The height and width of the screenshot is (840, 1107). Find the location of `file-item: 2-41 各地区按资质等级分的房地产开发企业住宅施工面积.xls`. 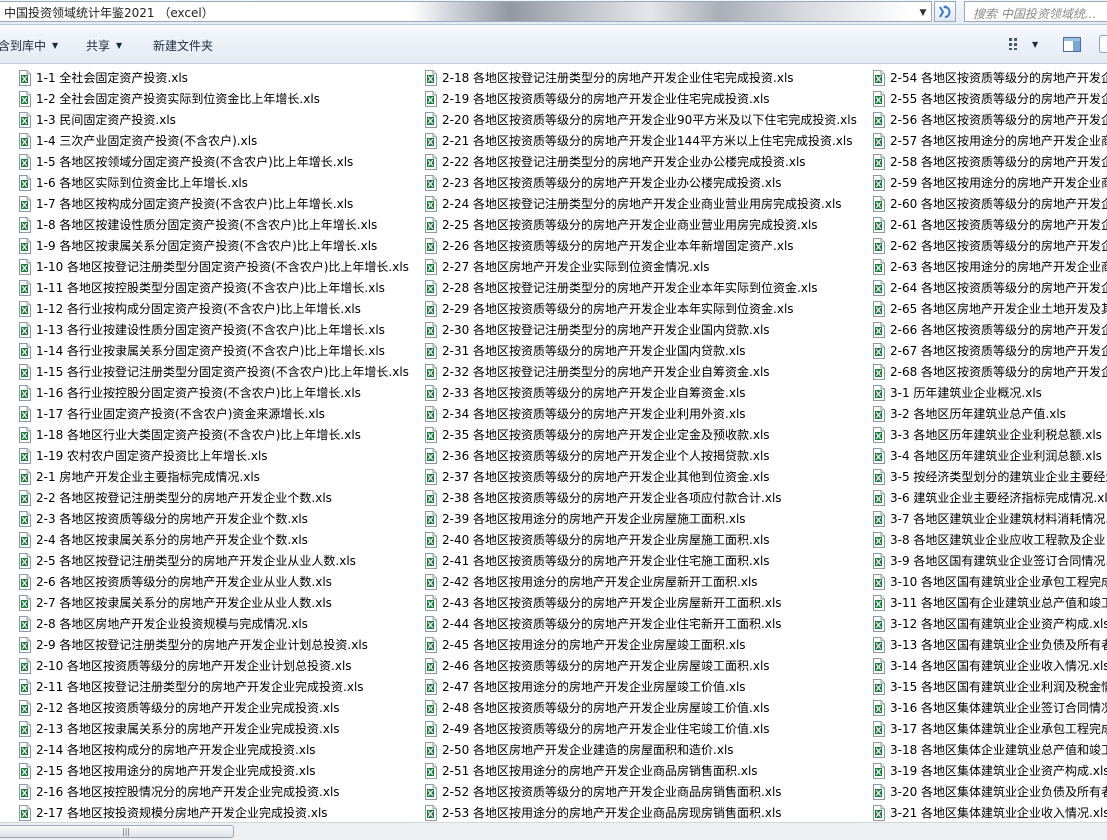

file-item: 2-41 各地区按资质等级分的房地产开发企业住宅施工面积.xls is located at coordinates (640, 560).